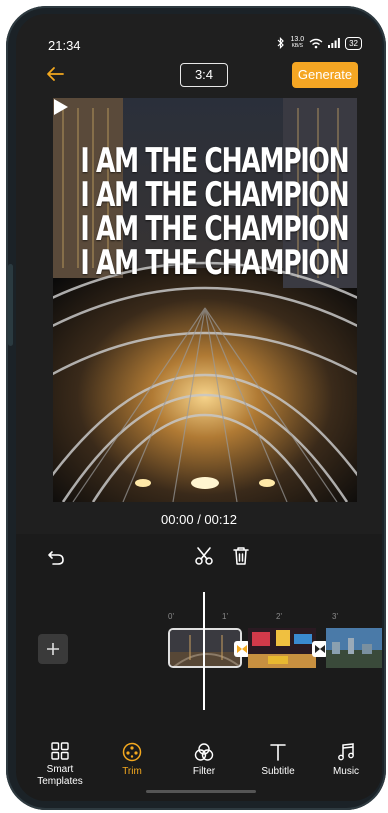 The width and height of the screenshot is (388, 813). I want to click on arrow-left-icon, so click(55, 74).